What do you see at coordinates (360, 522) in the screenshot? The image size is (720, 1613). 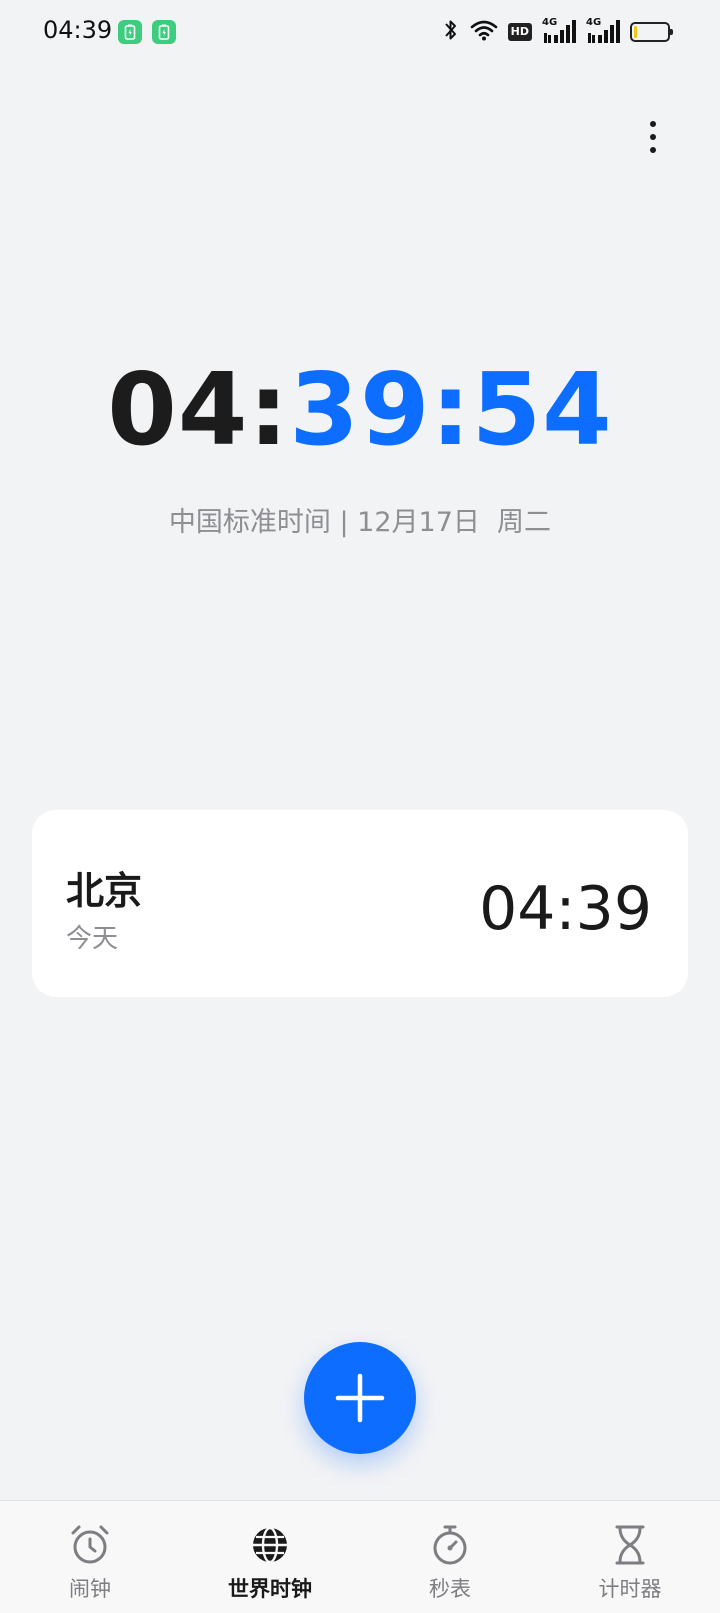 I see `timezone-date-label: 中国标准时间 | 12月17日 周二` at bounding box center [360, 522].